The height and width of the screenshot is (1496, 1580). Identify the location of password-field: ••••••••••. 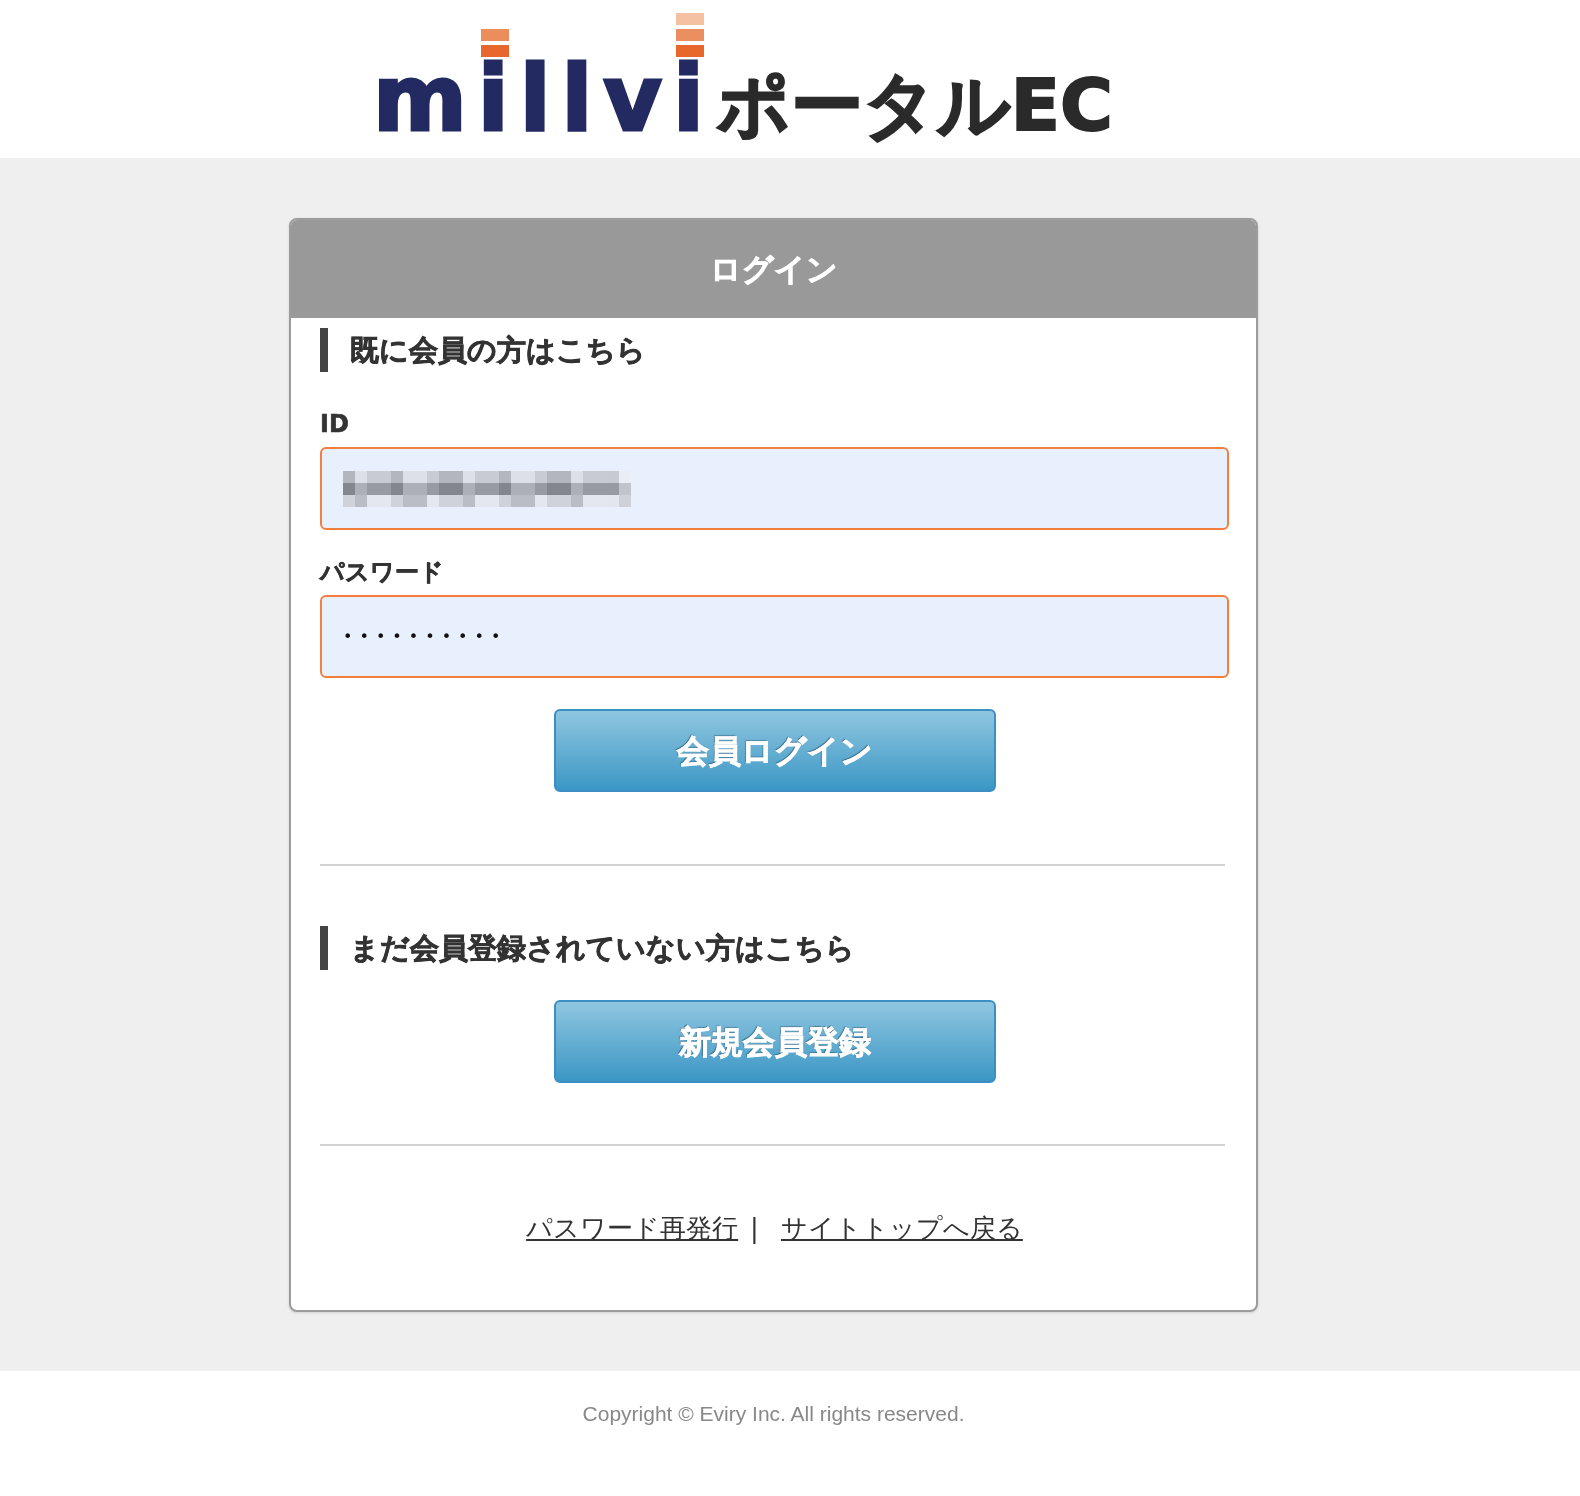
(774, 636).